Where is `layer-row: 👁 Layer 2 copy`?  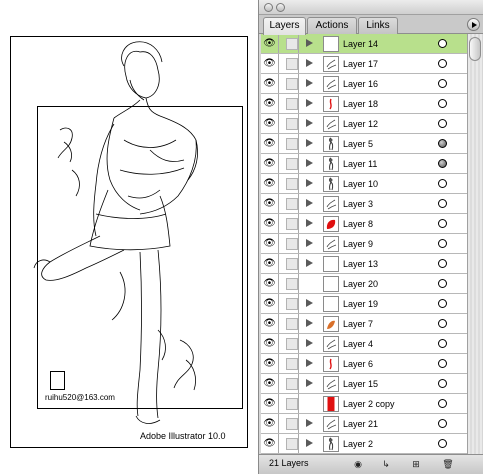
layer-row: 👁 Layer 2 copy is located at coordinates (364, 404).